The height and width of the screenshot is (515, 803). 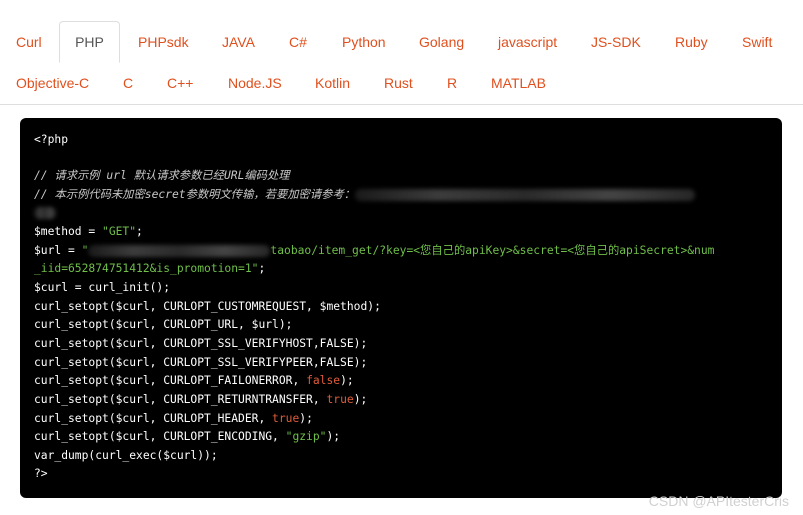 What do you see at coordinates (306, 436) in the screenshot?
I see `string-value: "gzip"` at bounding box center [306, 436].